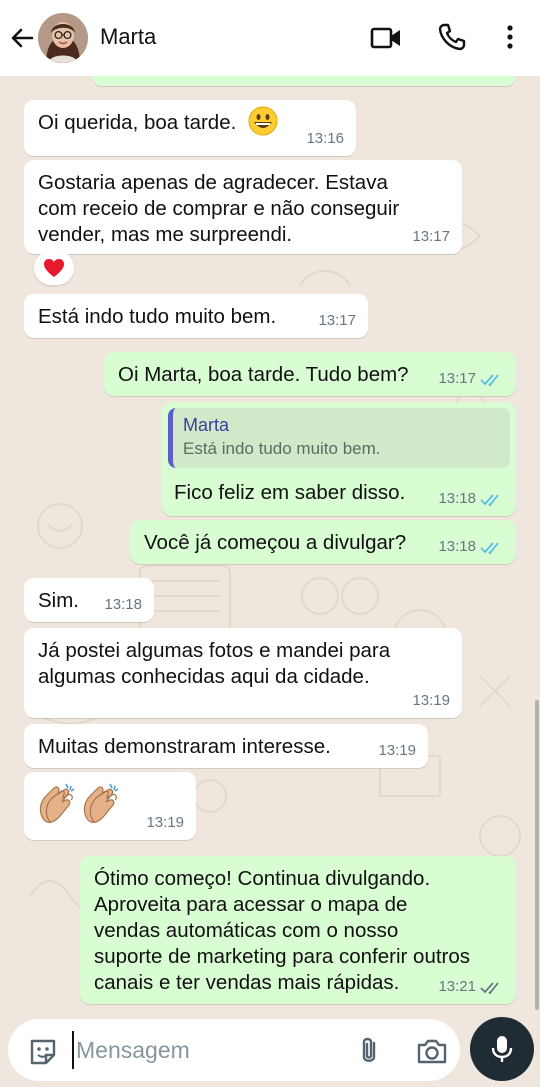 This screenshot has width=540, height=1087. I want to click on back-arrow-icon, so click(22, 38).